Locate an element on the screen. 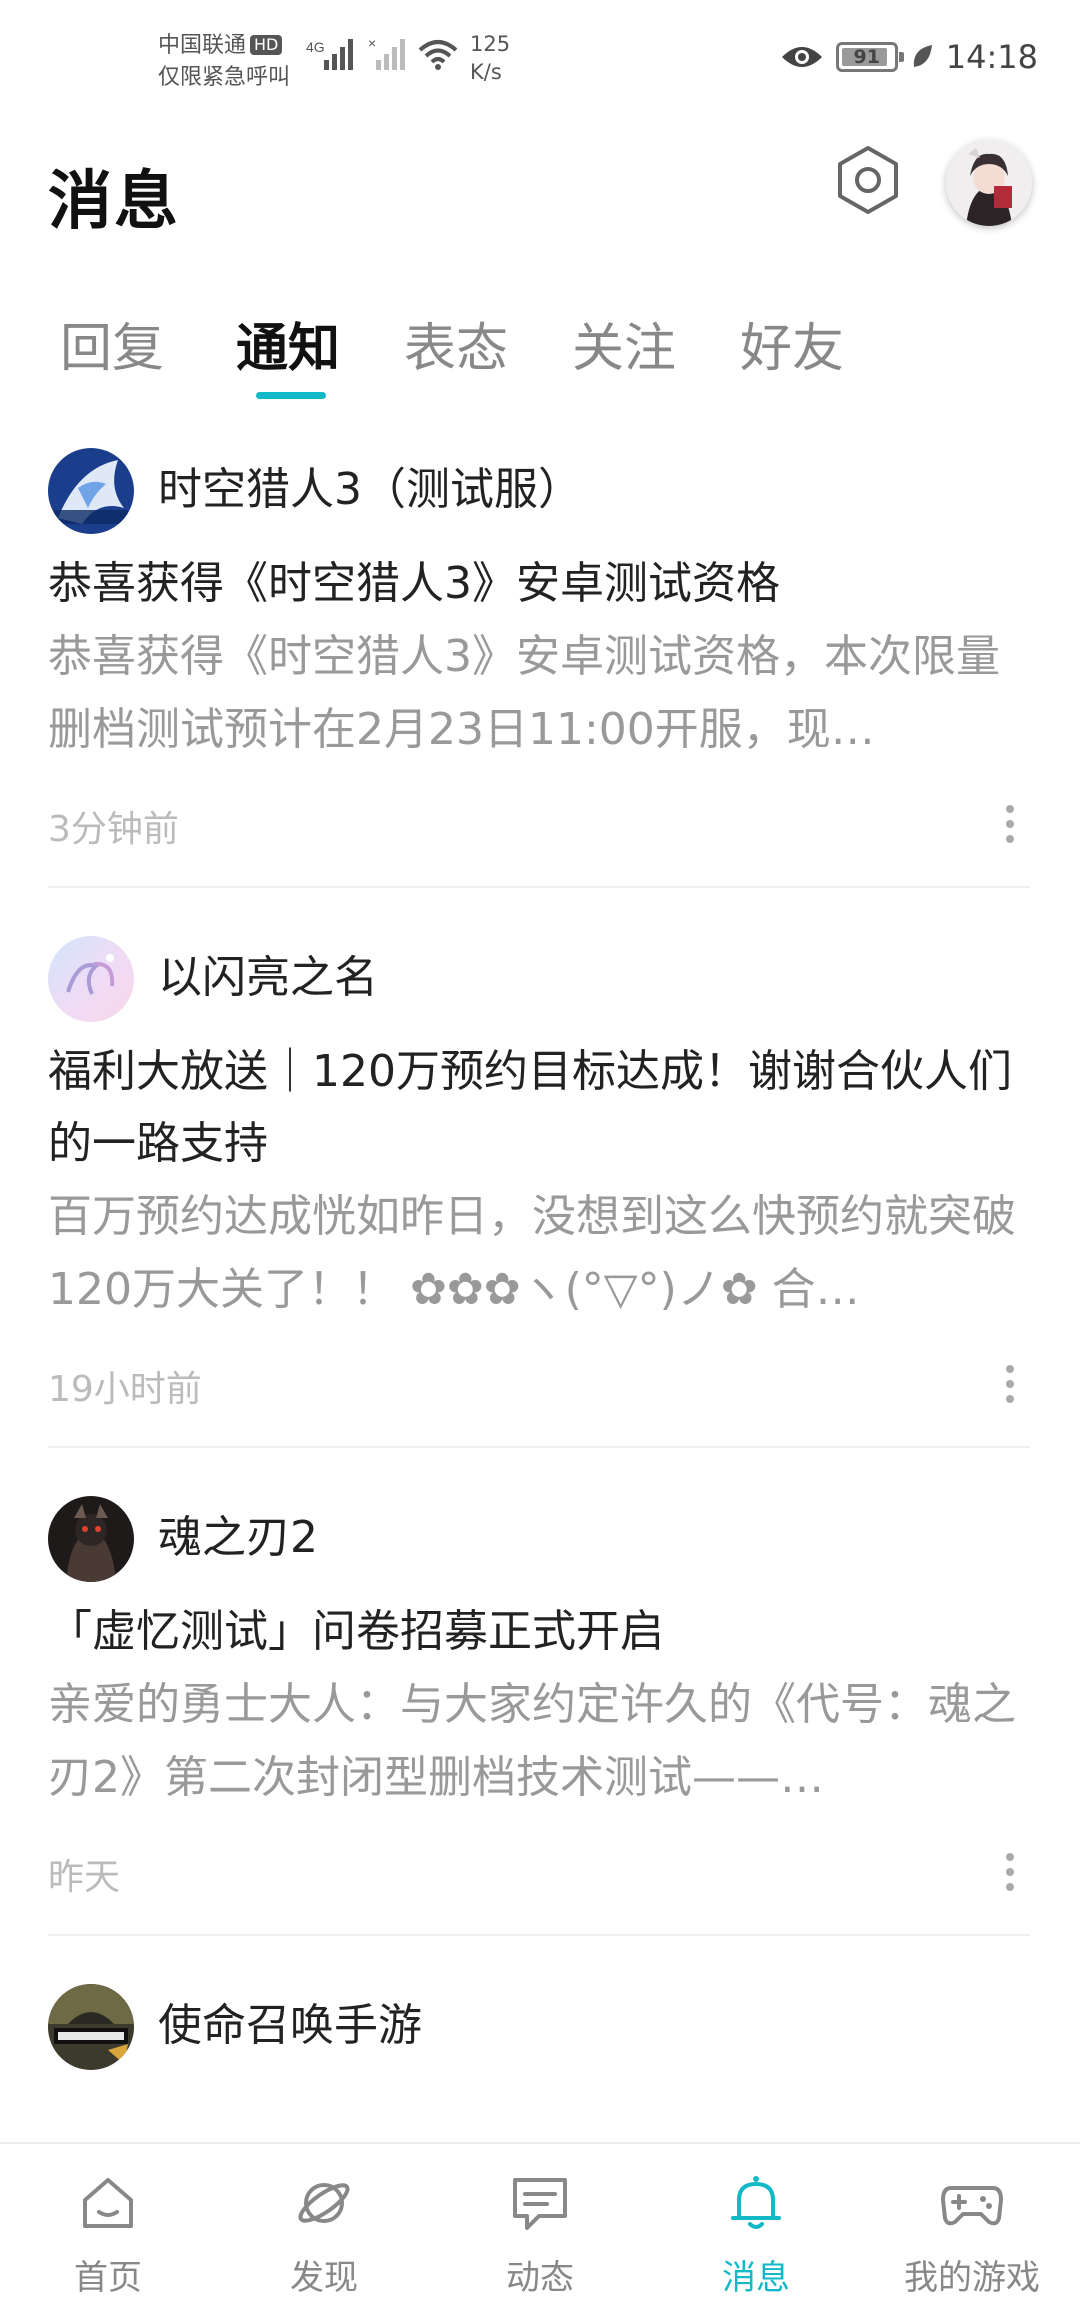 This screenshot has height=2310, width=1080. nav-label: 消息 is located at coordinates (756, 2278).